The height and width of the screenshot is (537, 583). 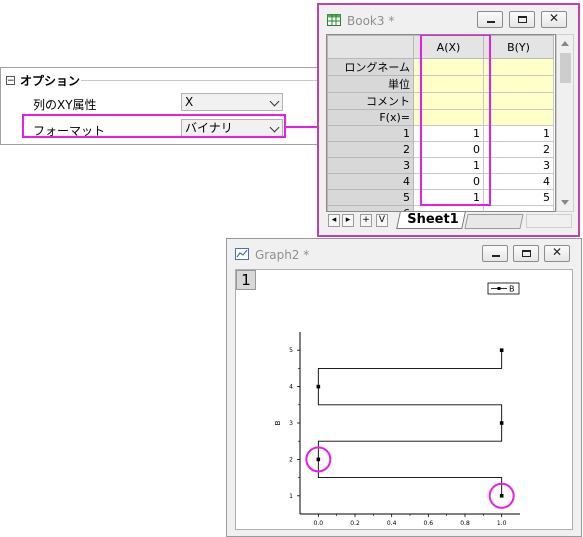 I want to click on sheet-tab-bar: ◂ ▸ + V Sheet1, so click(x=450, y=221).